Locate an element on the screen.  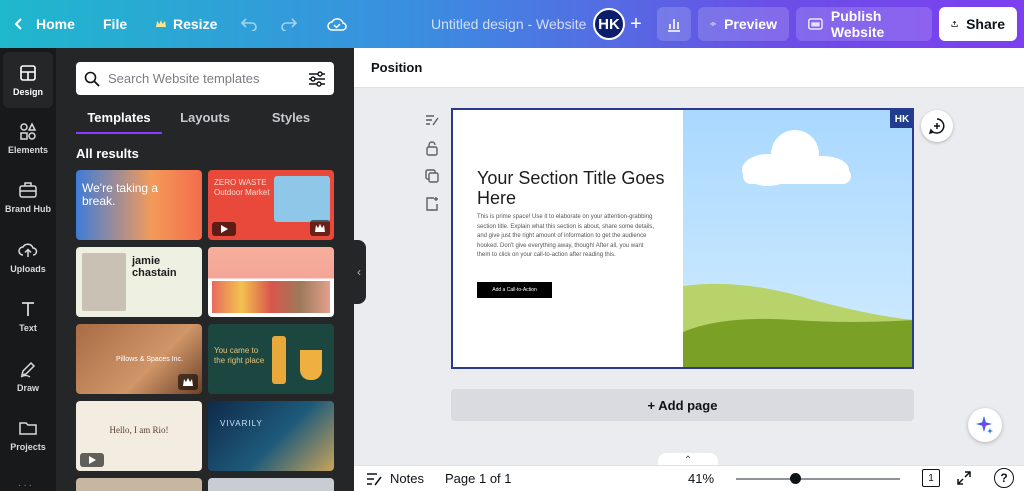
text-icon is located at coordinates (28, 309).